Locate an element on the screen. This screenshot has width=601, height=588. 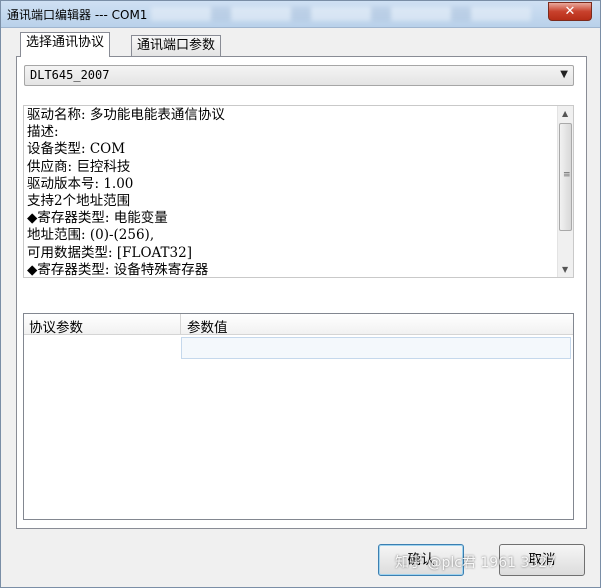
scrollbar-thumb: ≡ is located at coordinates (565, 177).